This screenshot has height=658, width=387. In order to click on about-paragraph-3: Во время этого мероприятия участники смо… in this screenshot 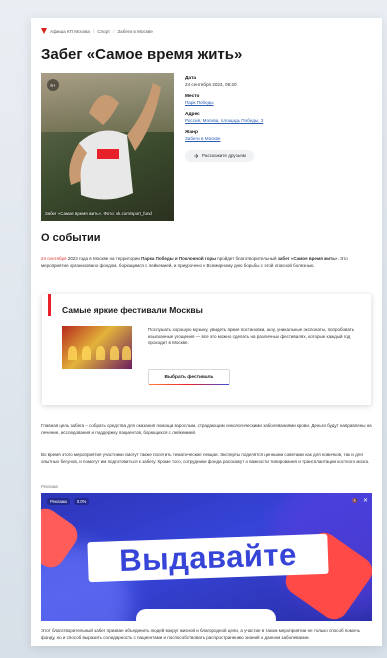, I will do `click(205, 458)`.